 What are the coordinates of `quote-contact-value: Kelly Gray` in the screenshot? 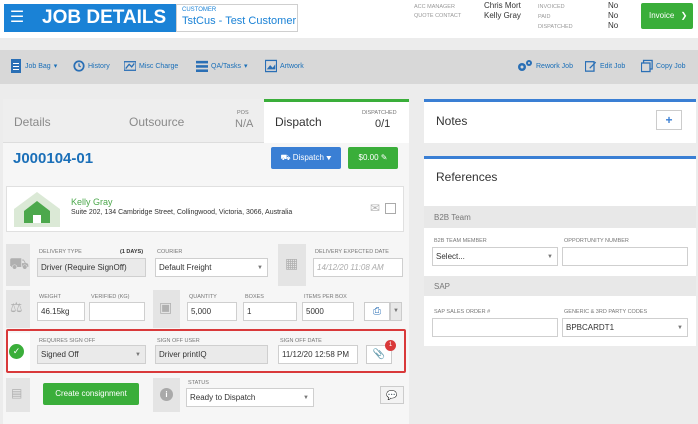 It's located at (502, 15).